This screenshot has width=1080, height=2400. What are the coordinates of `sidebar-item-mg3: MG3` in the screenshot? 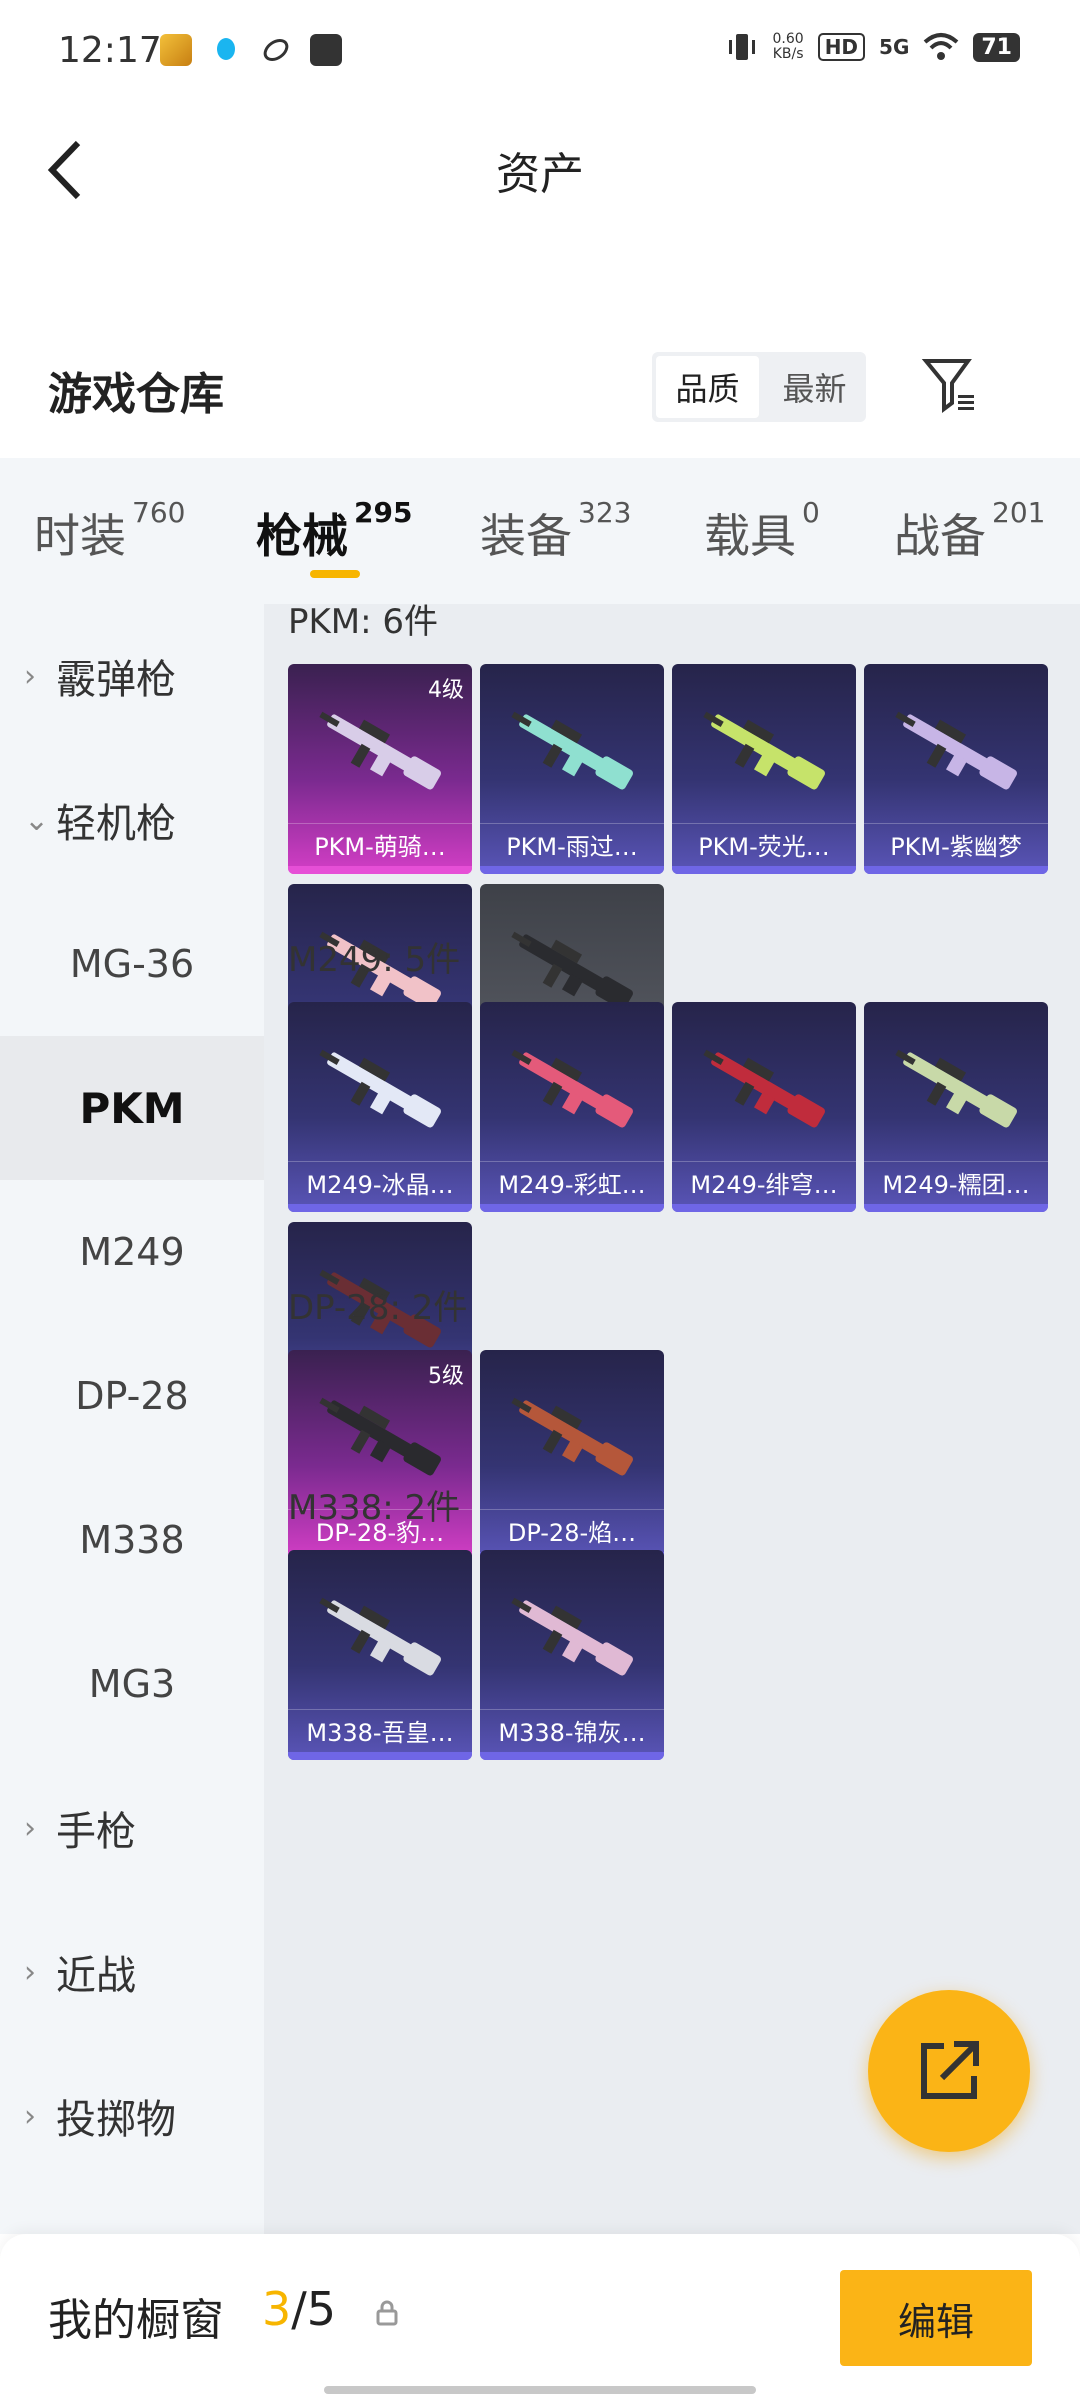 It's located at (132, 1684).